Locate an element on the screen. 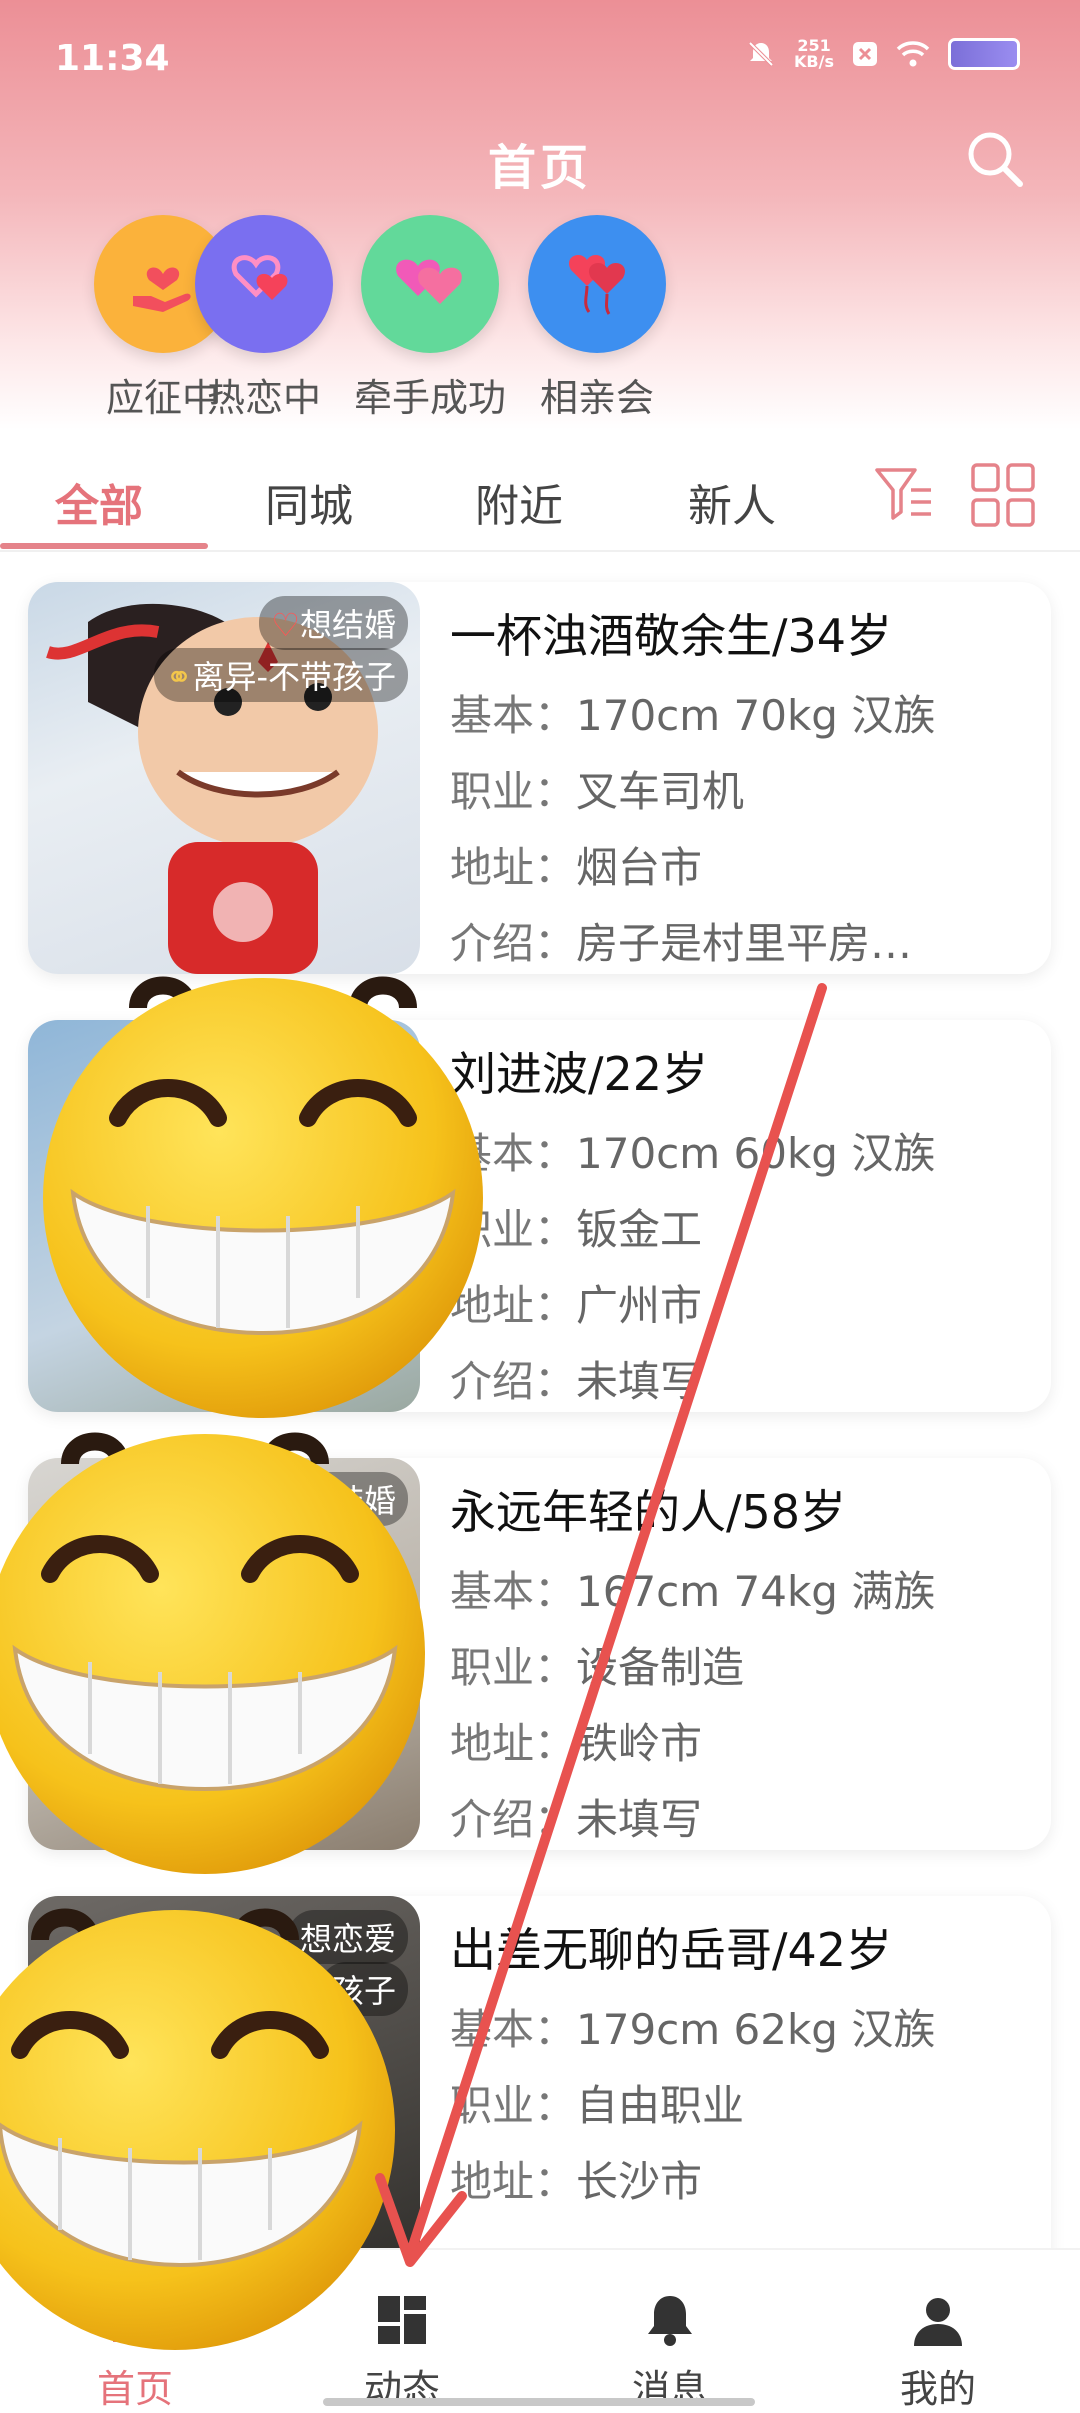 The image size is (1080, 2413). tab-divider is located at coordinates (540, 551).